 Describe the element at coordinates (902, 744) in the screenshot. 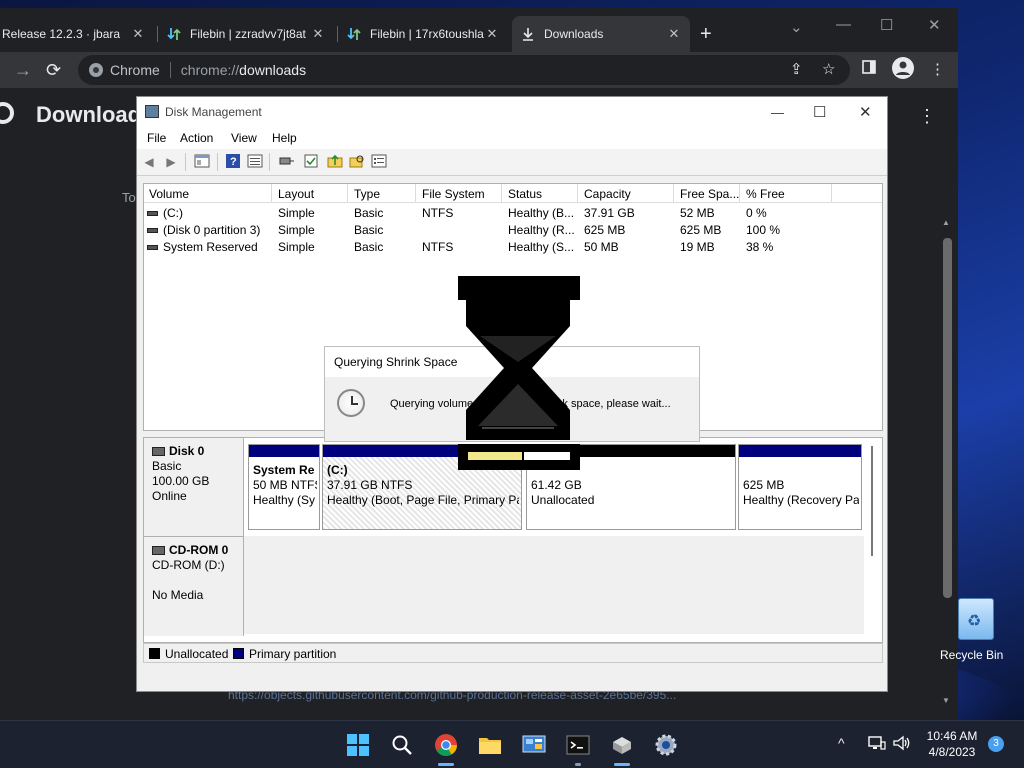

I see `volume-speaker-icon` at that location.